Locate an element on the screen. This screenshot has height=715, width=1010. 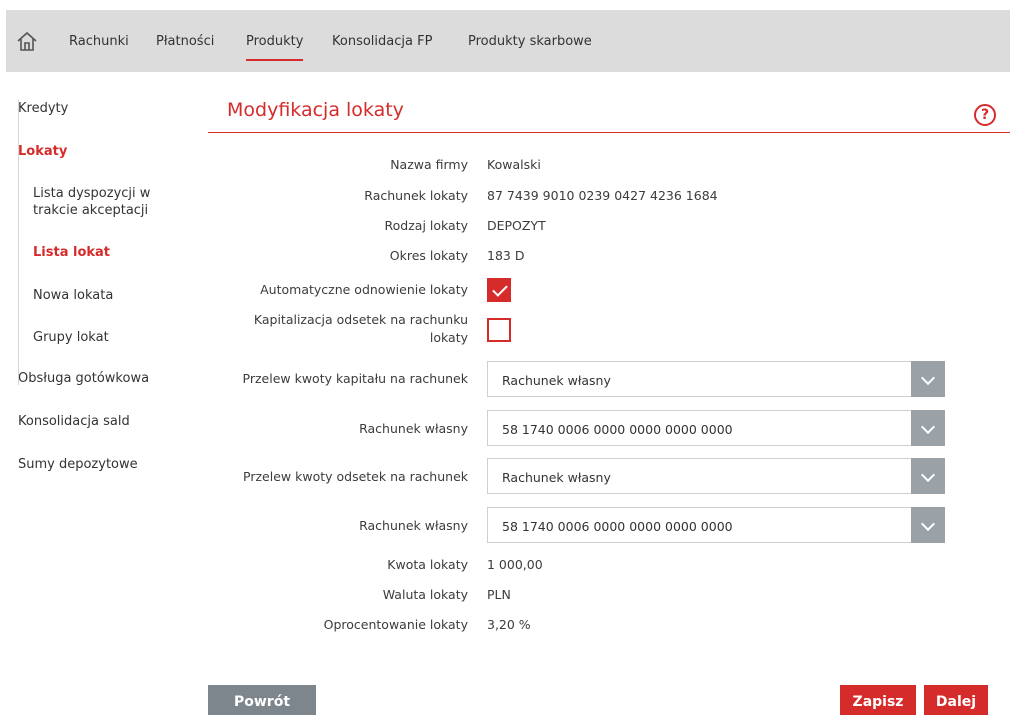
save-button: Zapisz is located at coordinates (878, 700).